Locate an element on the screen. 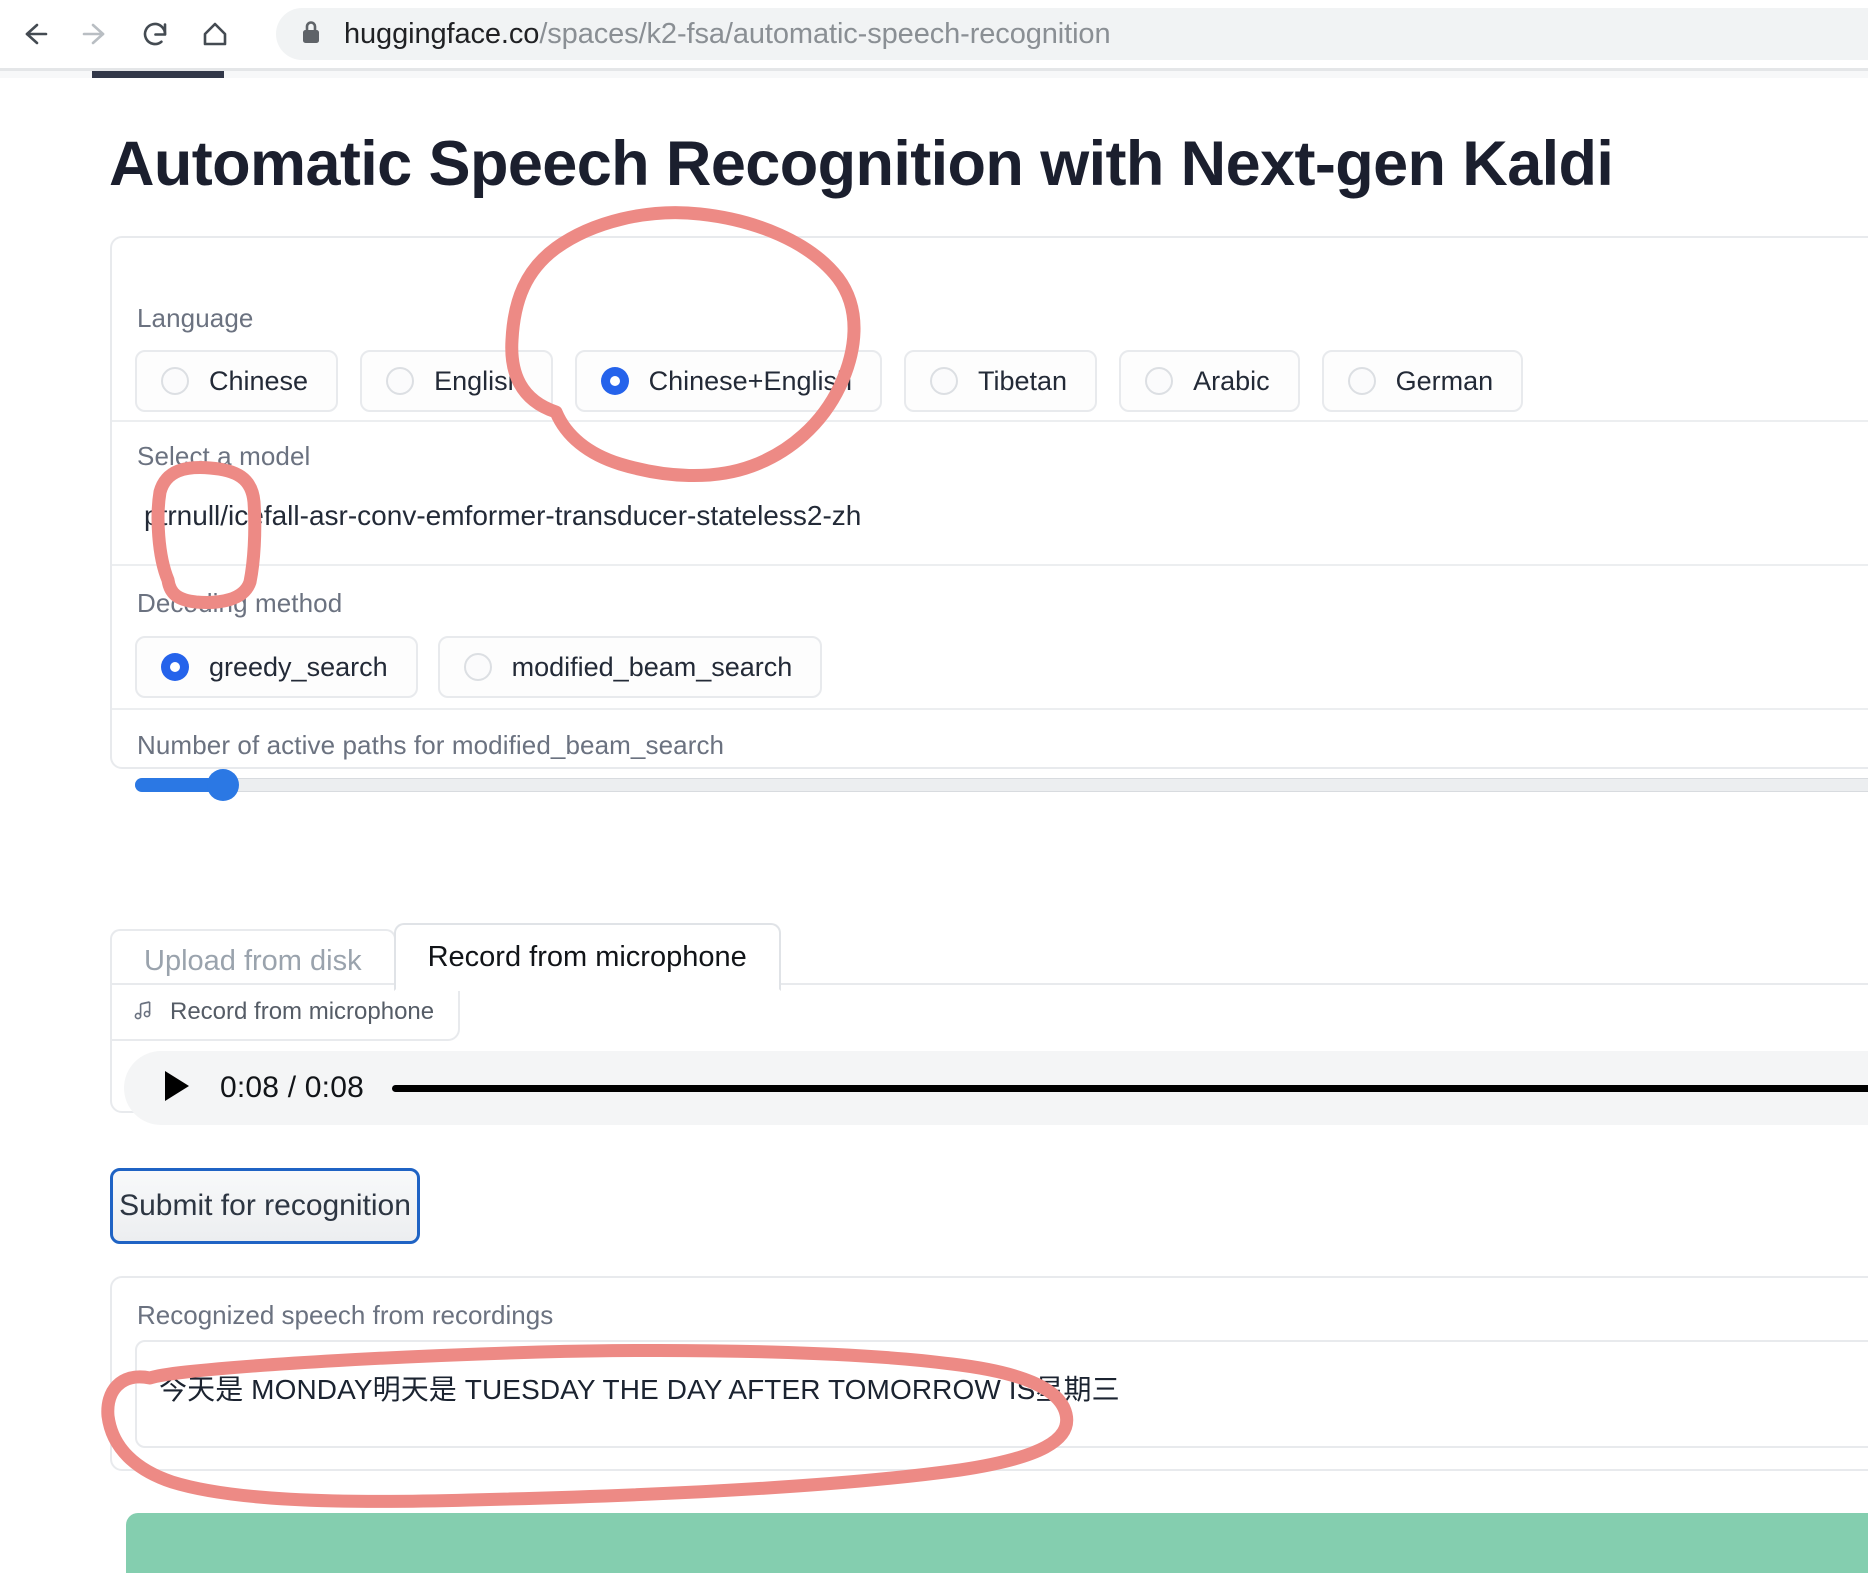  radio-label: modified_beam_search is located at coordinates (652, 666).